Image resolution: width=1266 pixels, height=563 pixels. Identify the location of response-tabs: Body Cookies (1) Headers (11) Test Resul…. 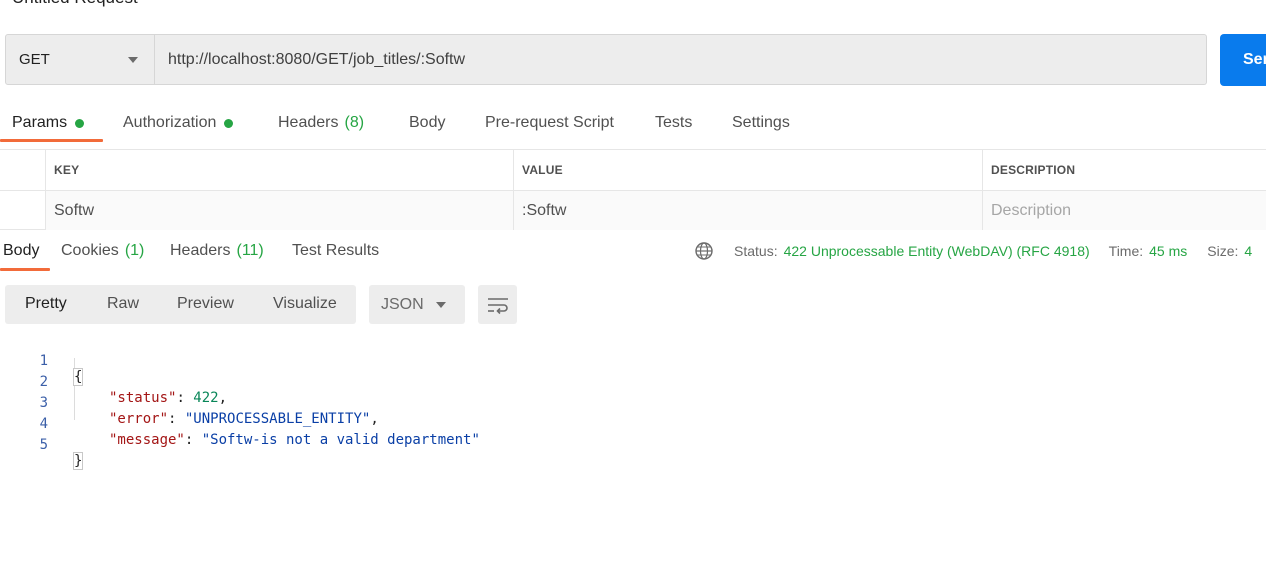
(633, 253).